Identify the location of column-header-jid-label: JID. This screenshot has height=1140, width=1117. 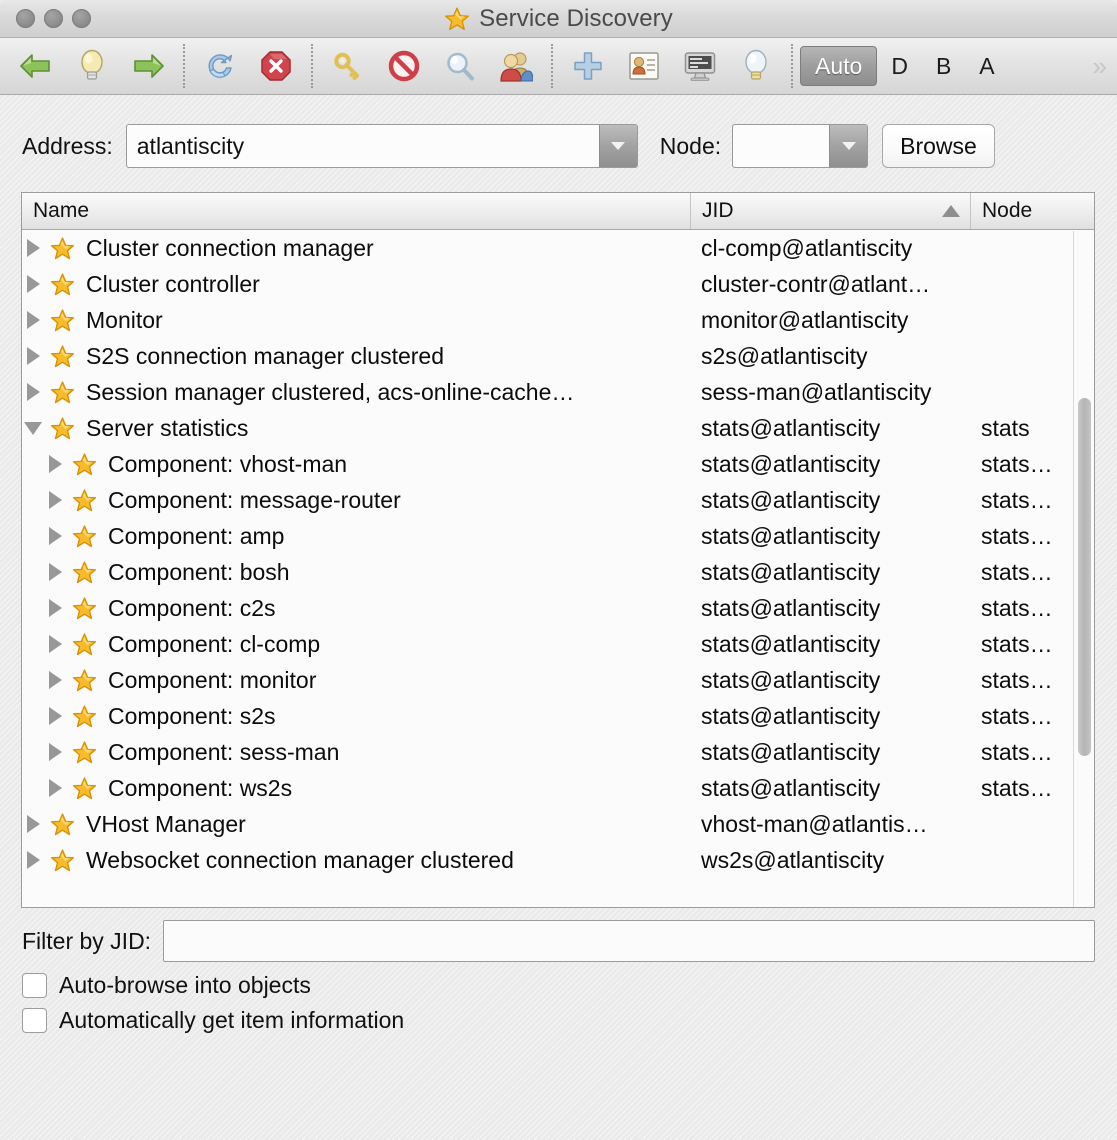
(718, 210).